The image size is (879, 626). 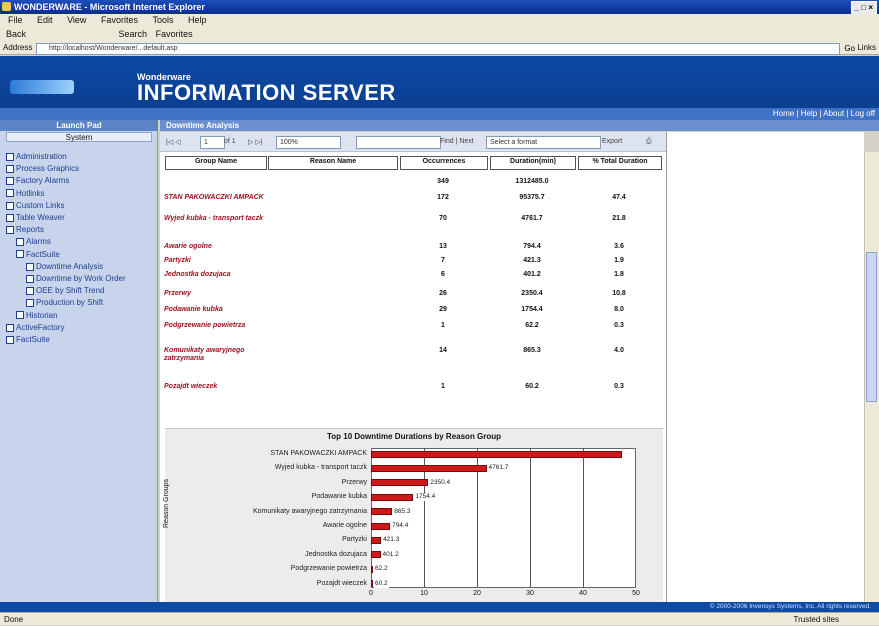 I want to click on table-row-group-name: Jednostka dozujaca, so click(x=219, y=275).